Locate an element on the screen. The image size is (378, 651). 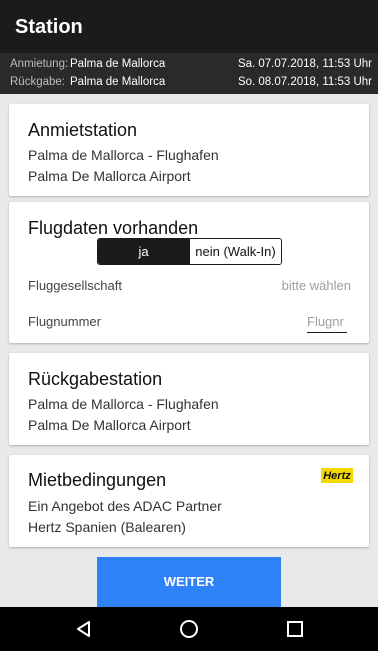
flight-data-toggle: ja nein (Walk-In) is located at coordinates (189, 251).